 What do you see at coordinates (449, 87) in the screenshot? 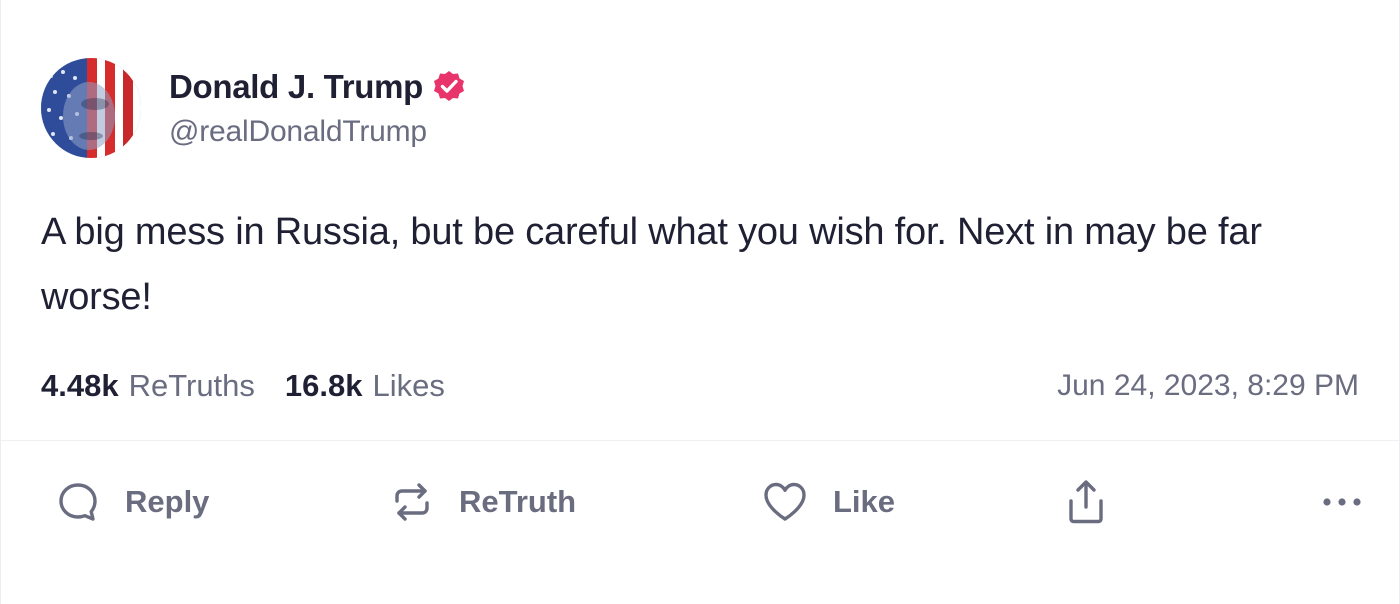
I see `verified-badge-icon` at bounding box center [449, 87].